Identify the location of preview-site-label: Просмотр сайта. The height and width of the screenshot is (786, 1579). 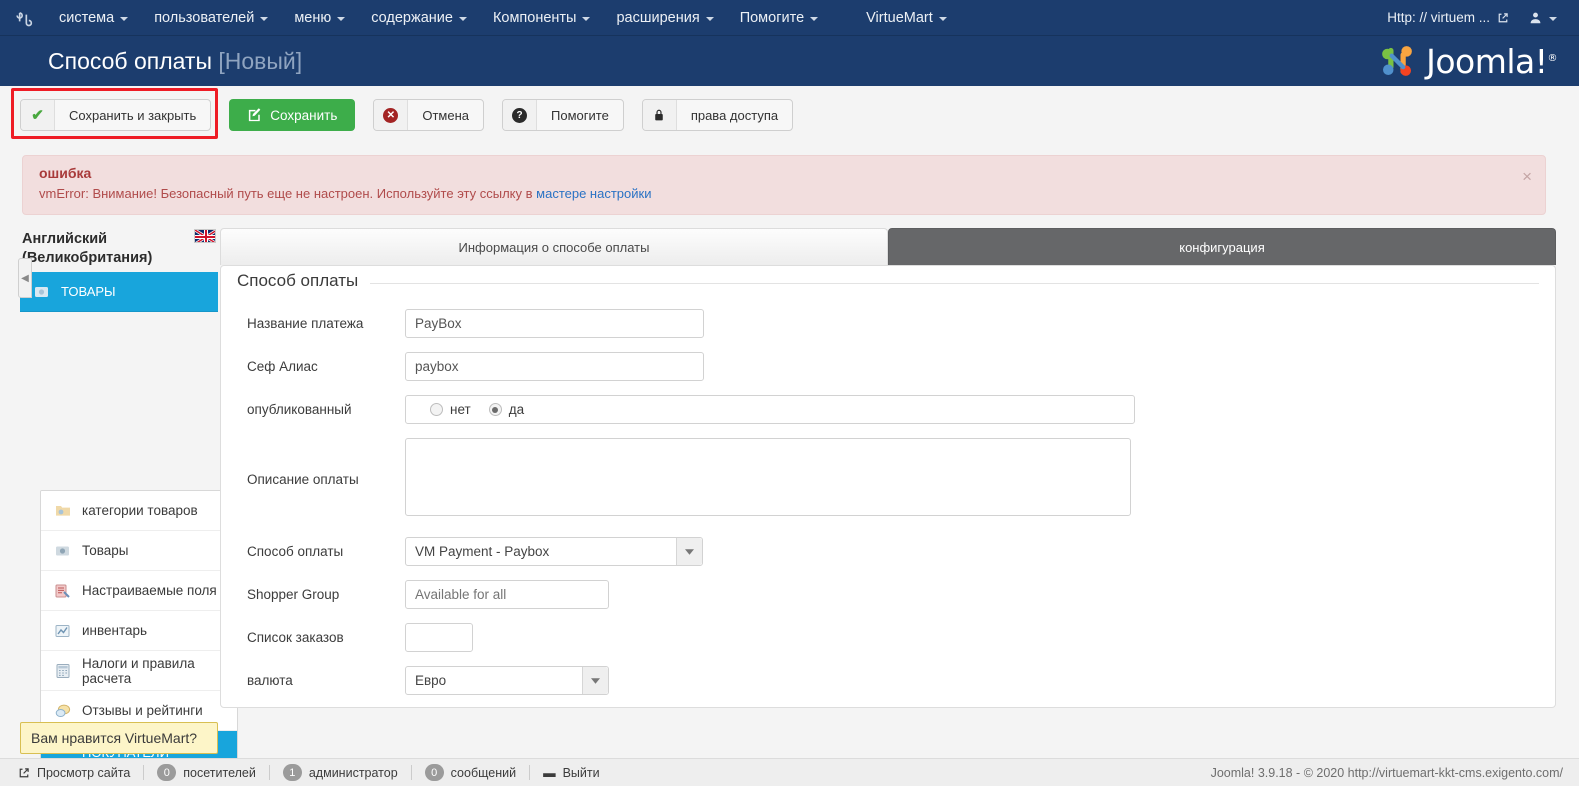
(84, 772).